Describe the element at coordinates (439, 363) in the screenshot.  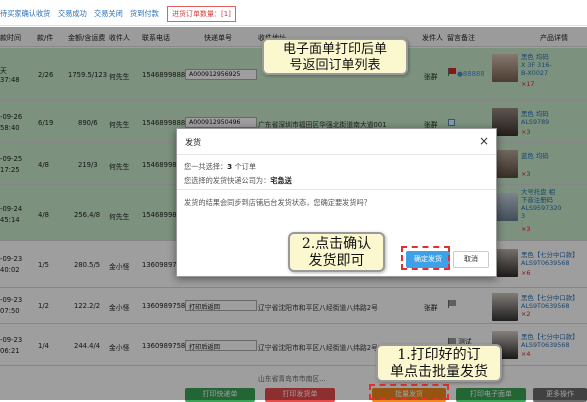
I see `tutorial-callout-bottom: 1.打印好的订 单点击批量发货` at that location.